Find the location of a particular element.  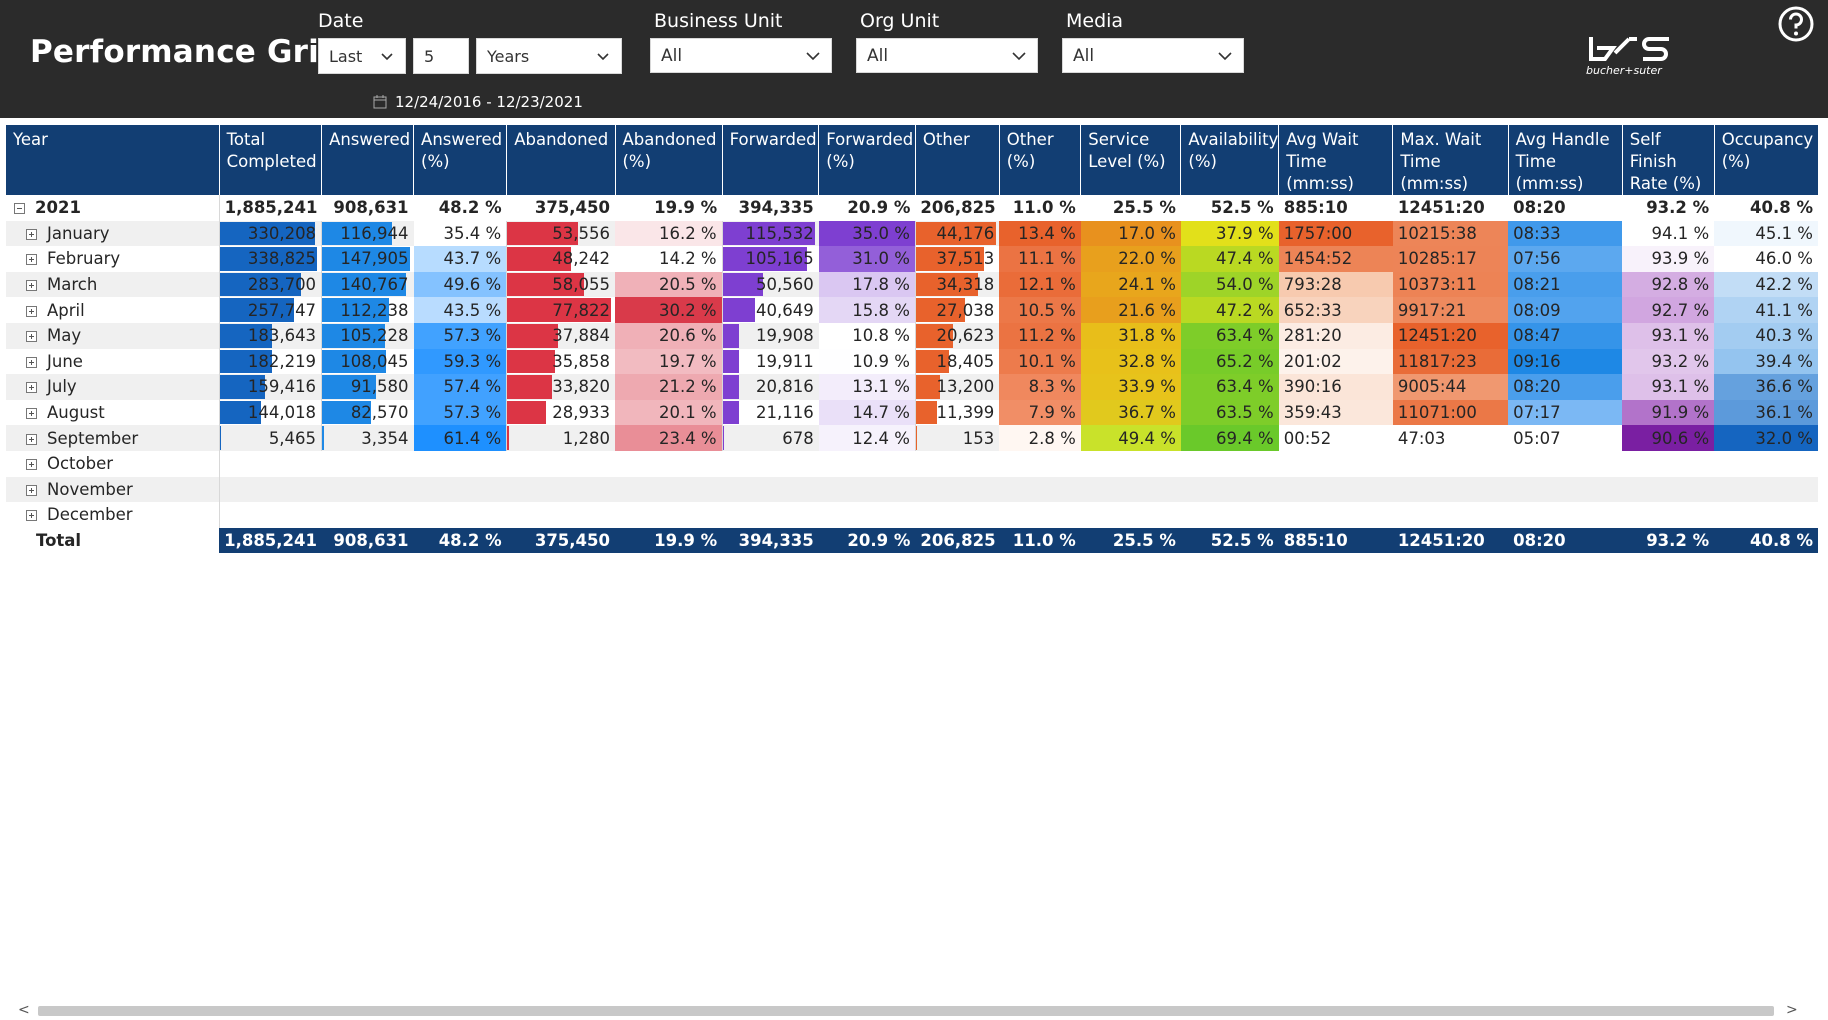

cell-value: 678 is located at coordinates (798, 438).